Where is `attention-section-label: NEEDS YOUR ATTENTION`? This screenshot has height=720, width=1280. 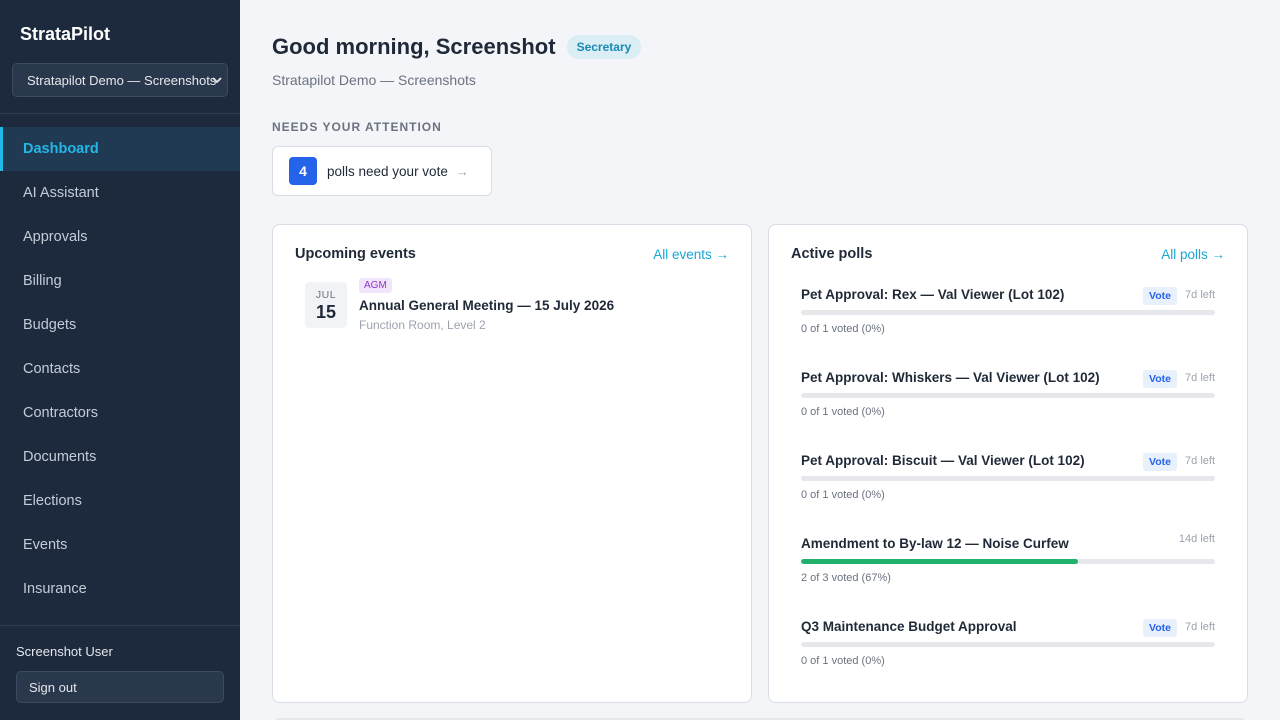 attention-section-label: NEEDS YOUR ATTENTION is located at coordinates (357, 127).